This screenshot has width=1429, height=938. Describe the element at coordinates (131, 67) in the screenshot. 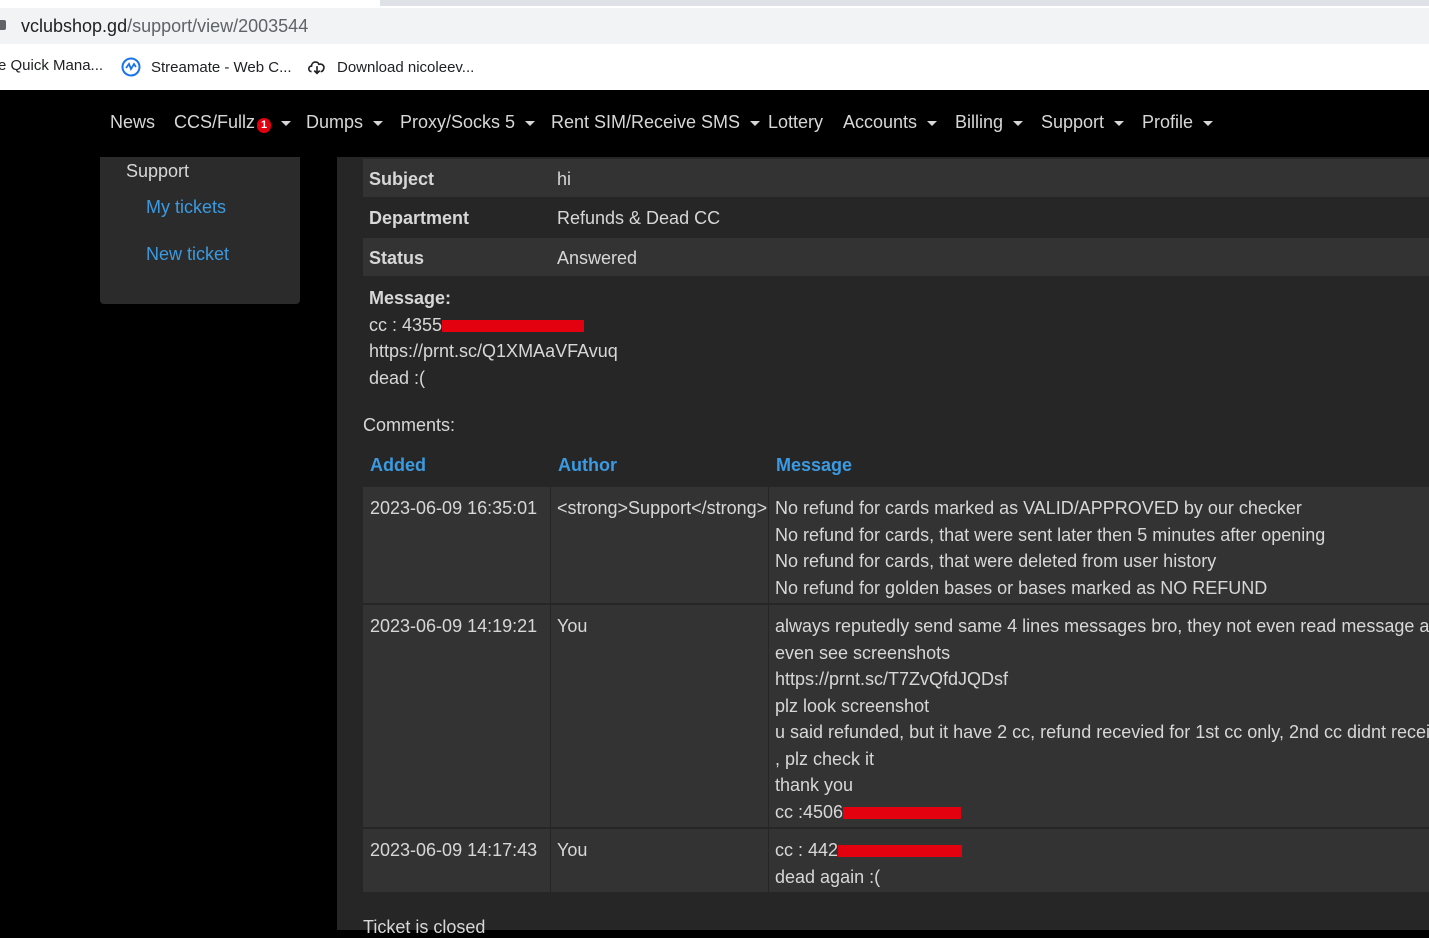

I see `streamate-icon` at that location.